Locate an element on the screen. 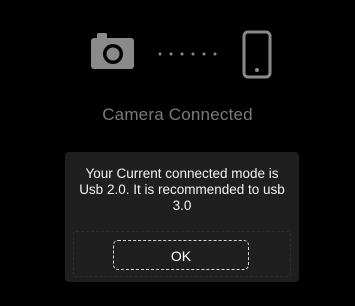  camera-icon is located at coordinates (112, 51).